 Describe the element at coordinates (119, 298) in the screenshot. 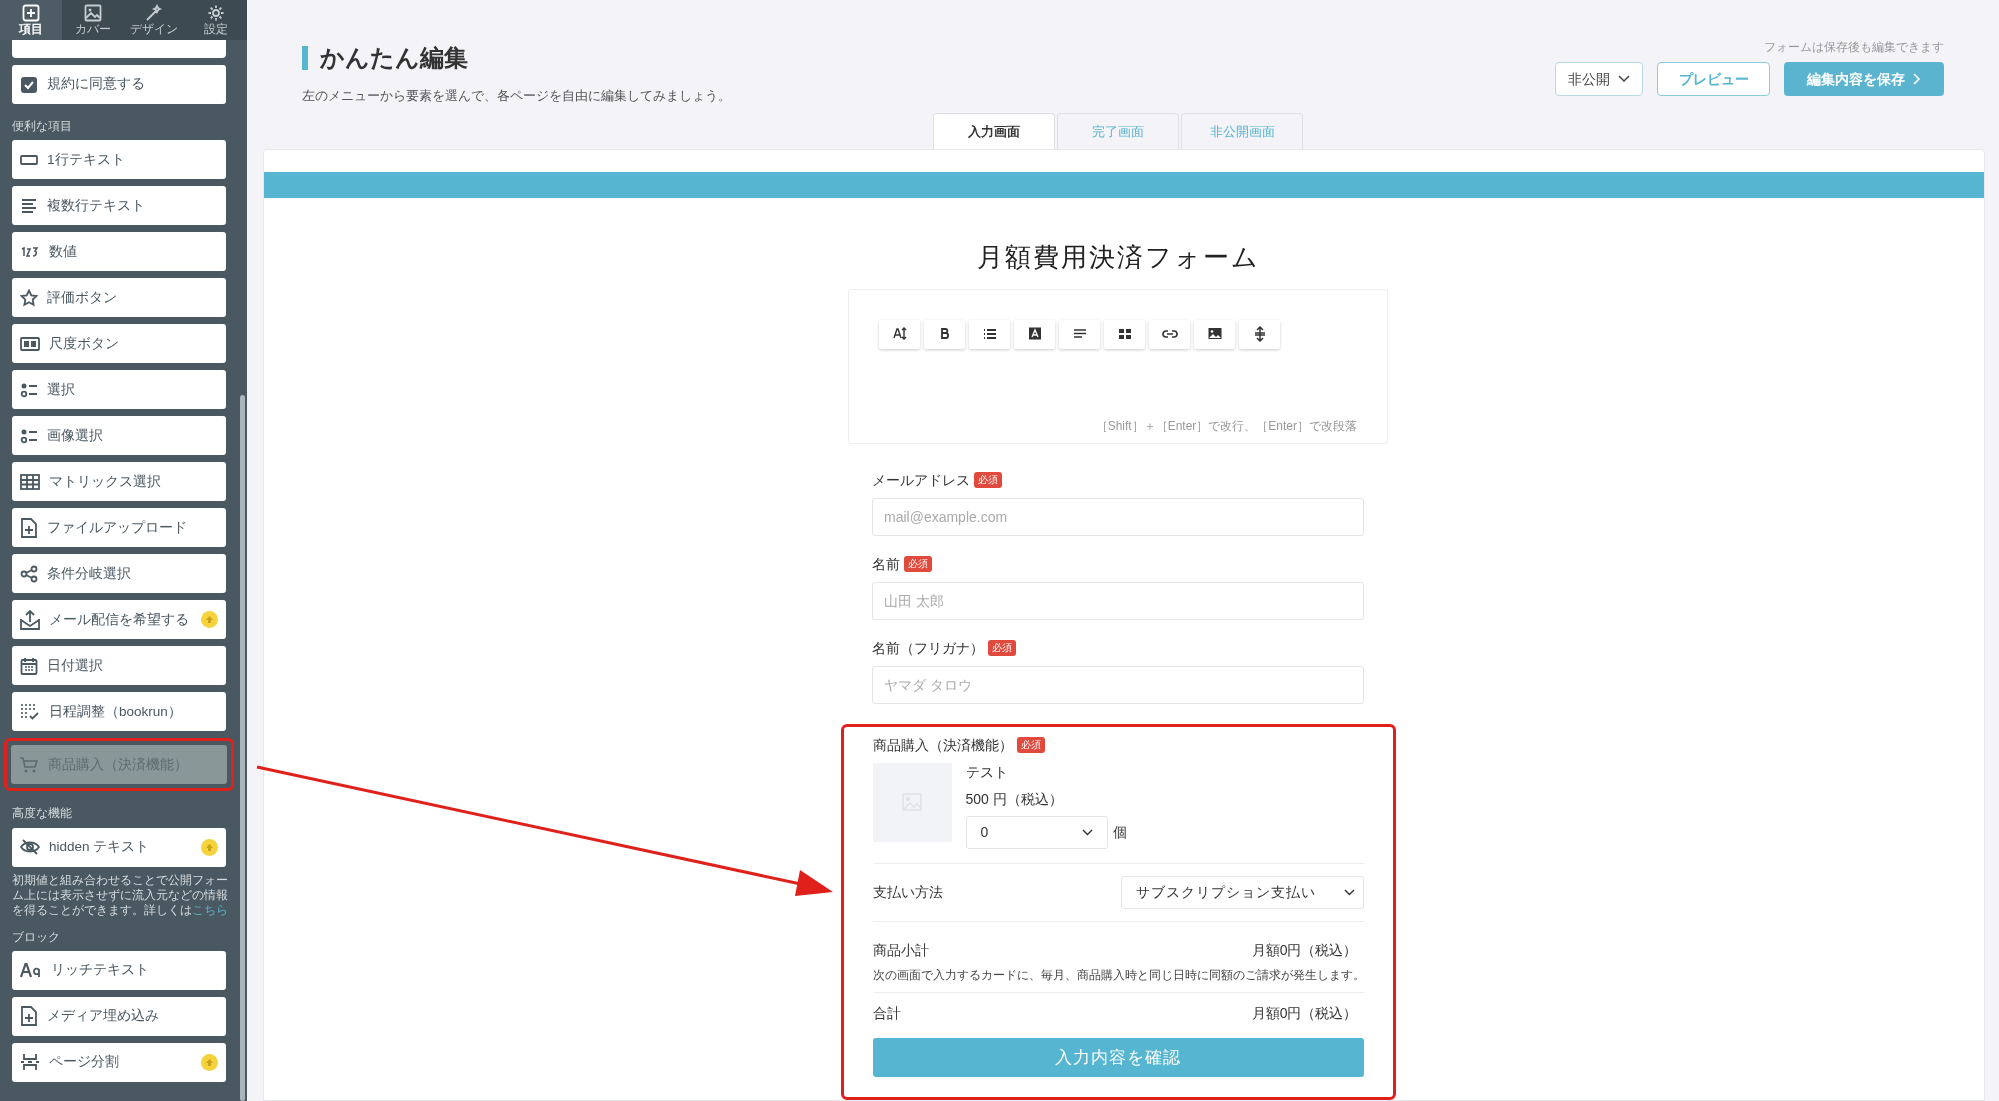

I see `sidebar-item: 評価ボタン` at that location.